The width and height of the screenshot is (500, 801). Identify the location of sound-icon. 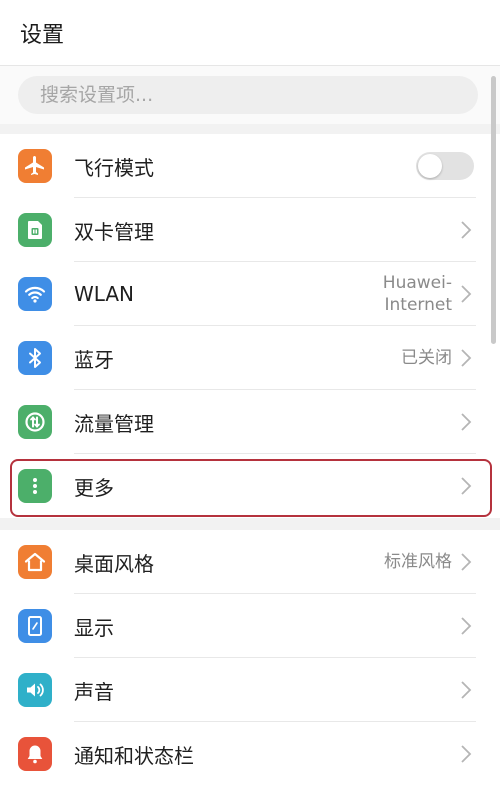
(35, 690).